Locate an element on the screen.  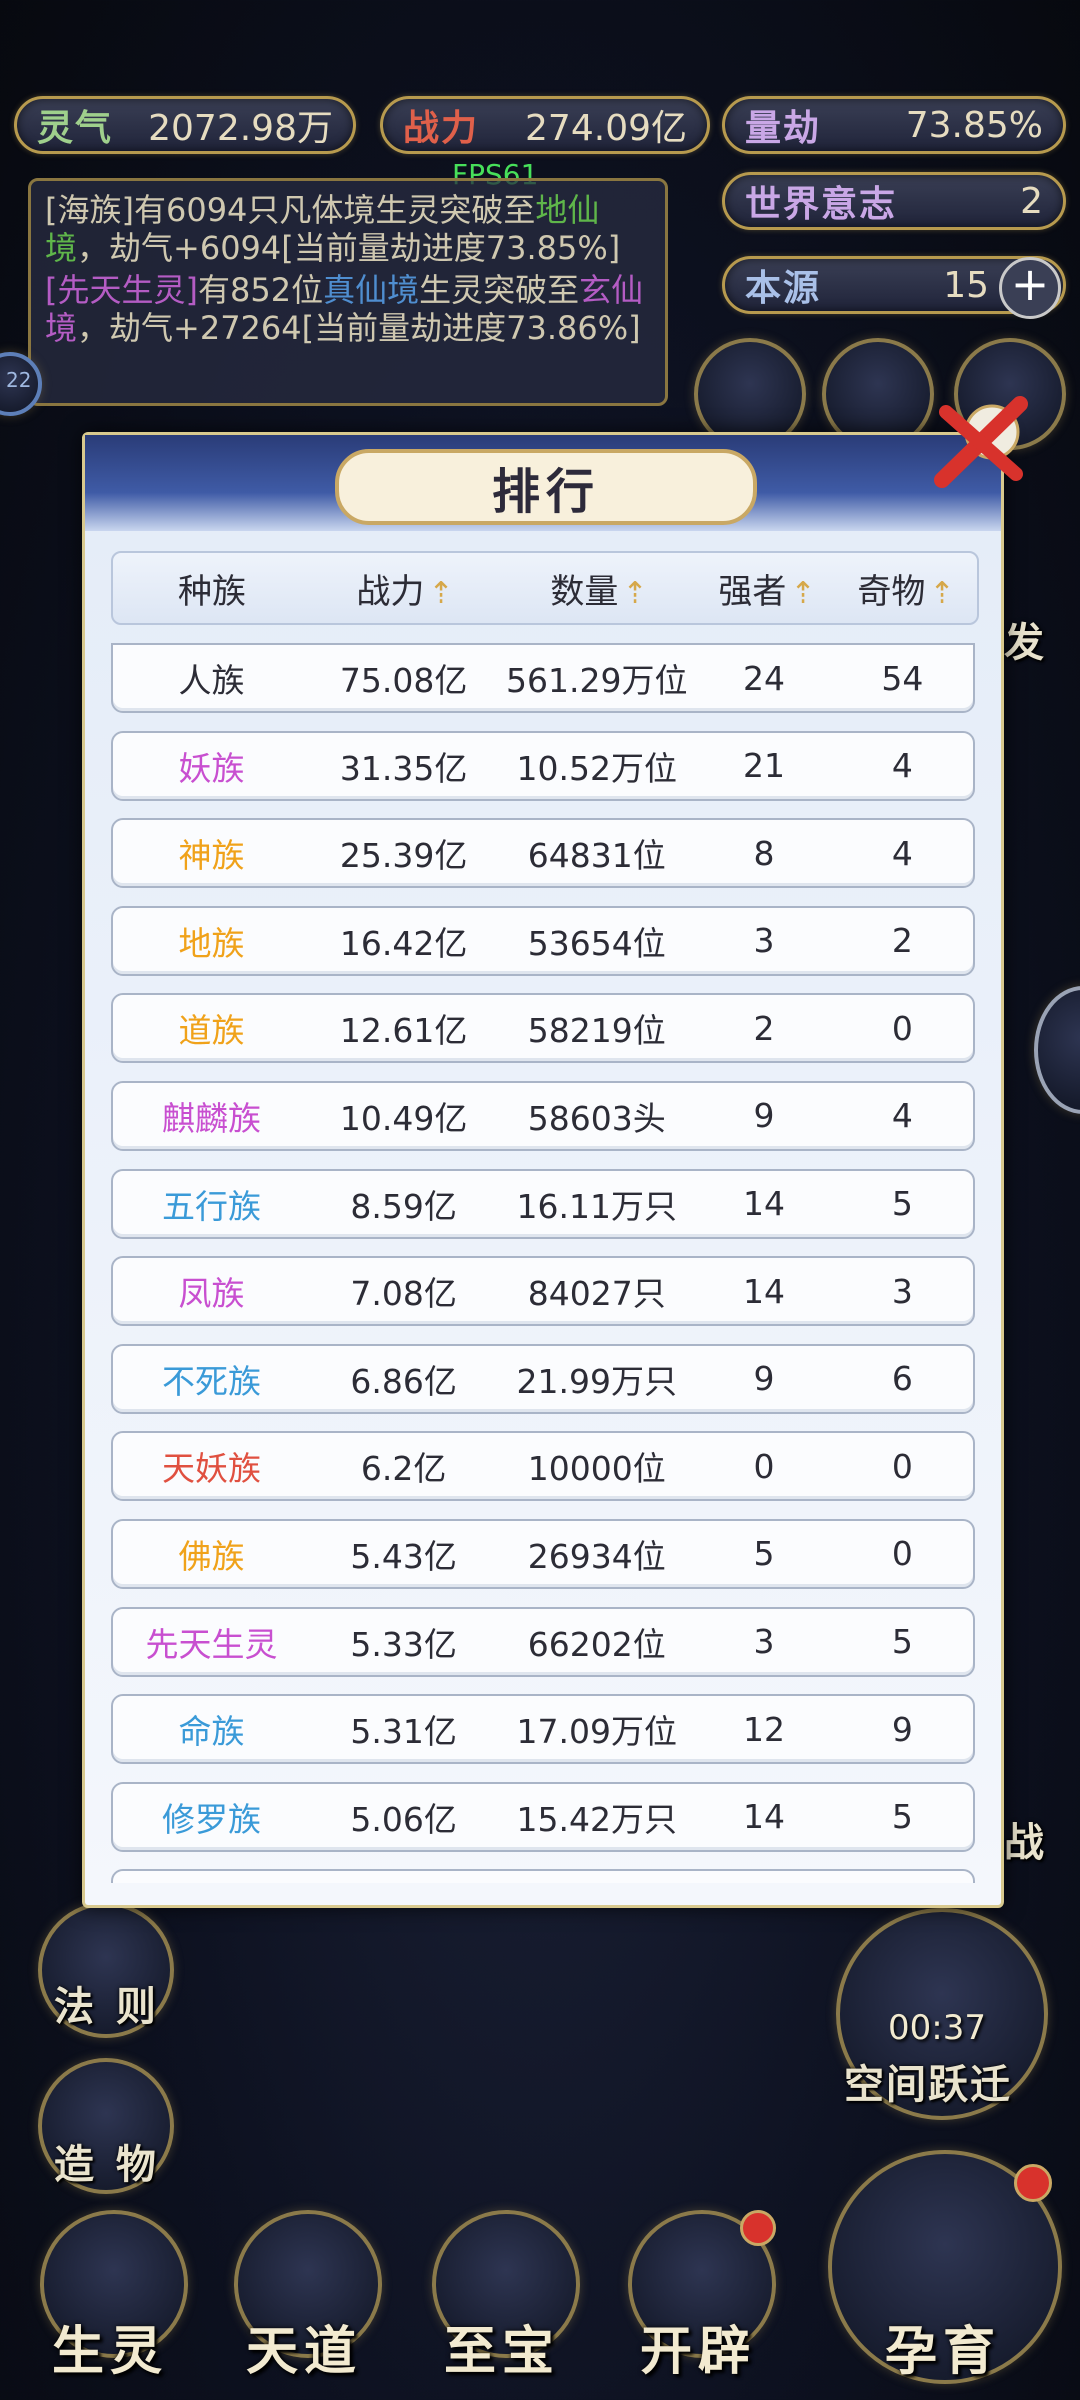
table-row: 神族 25.39亿 64831位 8 4 is located at coordinates (543, 853).